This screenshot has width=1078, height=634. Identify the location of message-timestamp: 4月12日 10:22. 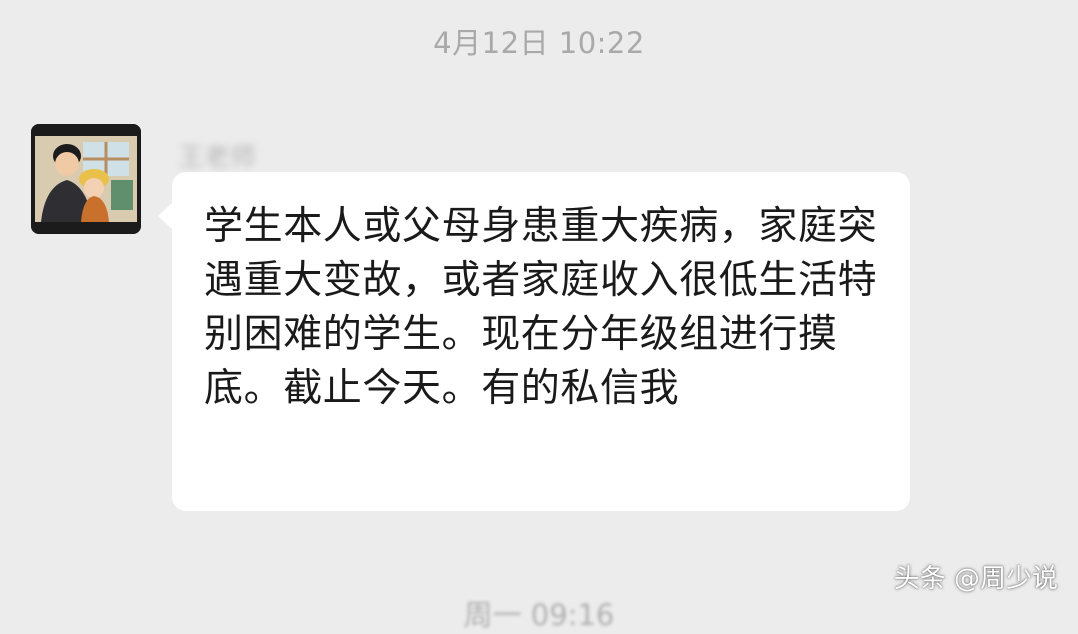
(539, 43).